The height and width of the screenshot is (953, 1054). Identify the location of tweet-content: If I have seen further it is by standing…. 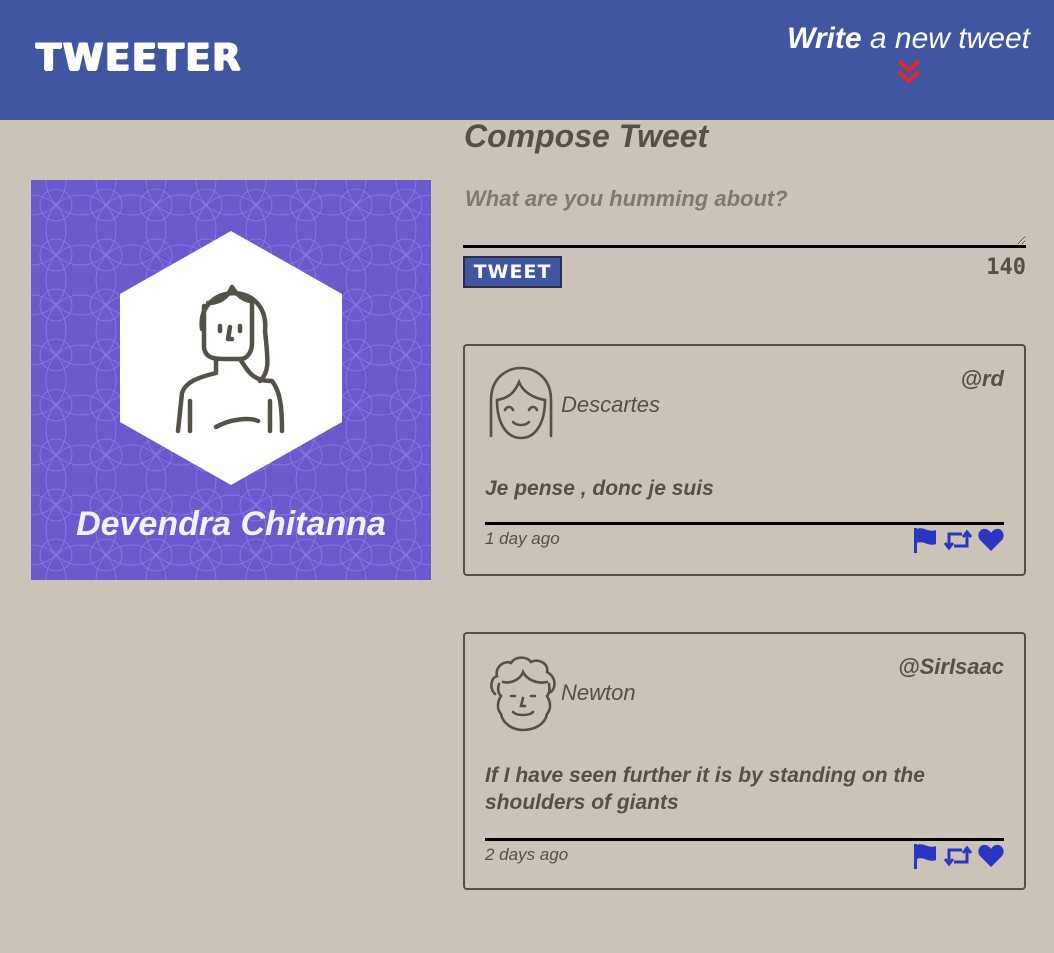
(705, 789).